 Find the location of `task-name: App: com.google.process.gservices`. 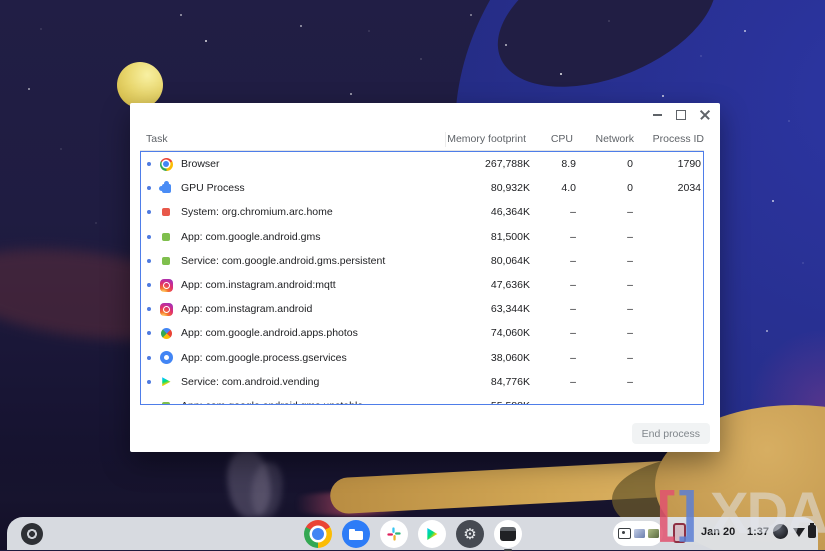

task-name: App: com.google.process.gservices is located at coordinates (264, 357).